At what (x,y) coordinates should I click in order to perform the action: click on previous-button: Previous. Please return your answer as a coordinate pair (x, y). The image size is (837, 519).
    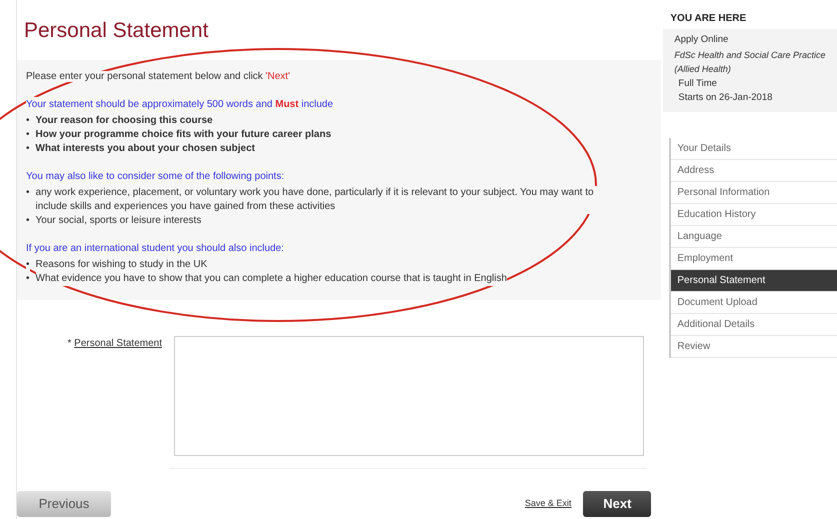
    Looking at the image, I should click on (64, 504).